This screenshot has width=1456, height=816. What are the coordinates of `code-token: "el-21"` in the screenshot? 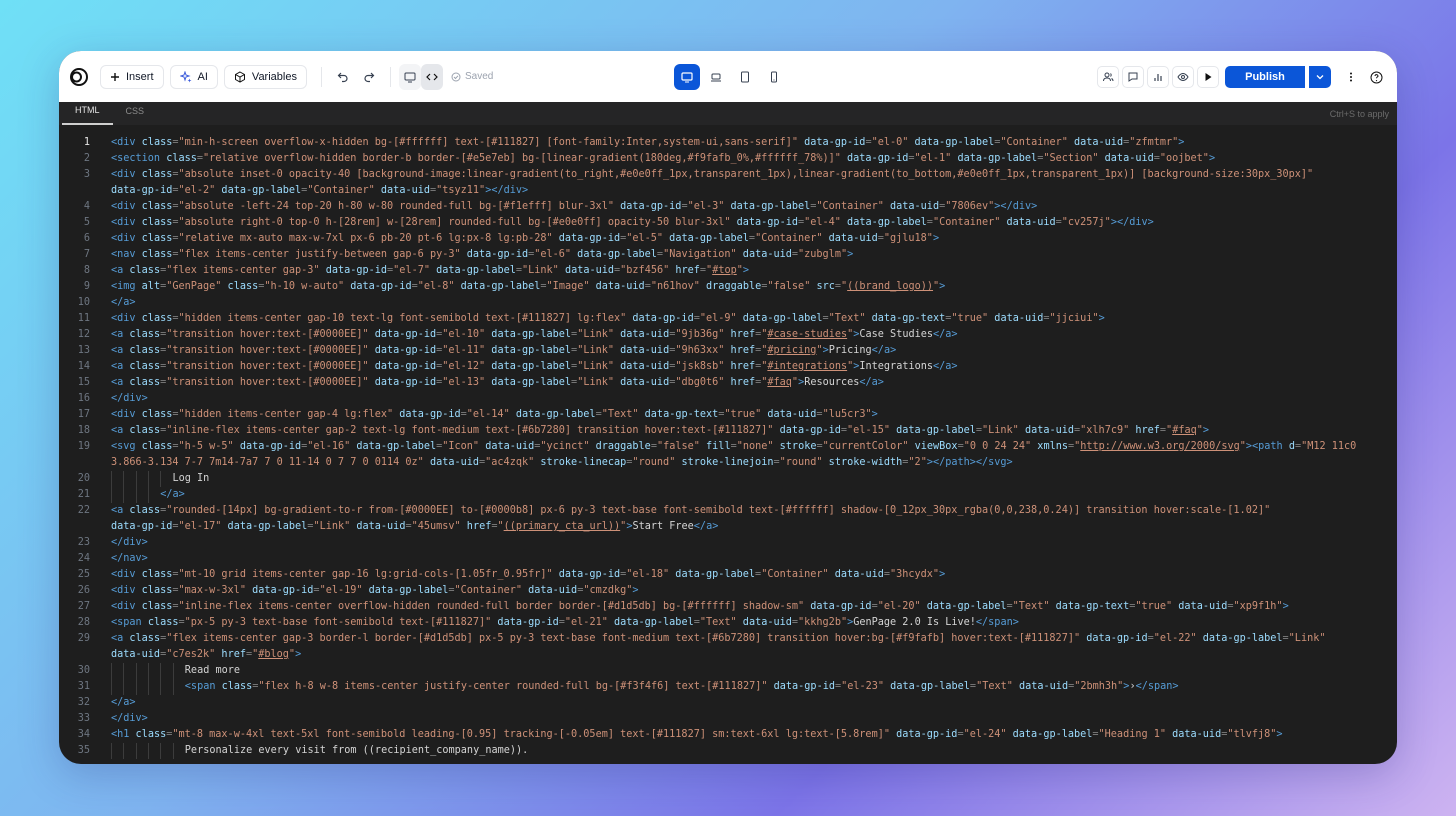 It's located at (586, 622).